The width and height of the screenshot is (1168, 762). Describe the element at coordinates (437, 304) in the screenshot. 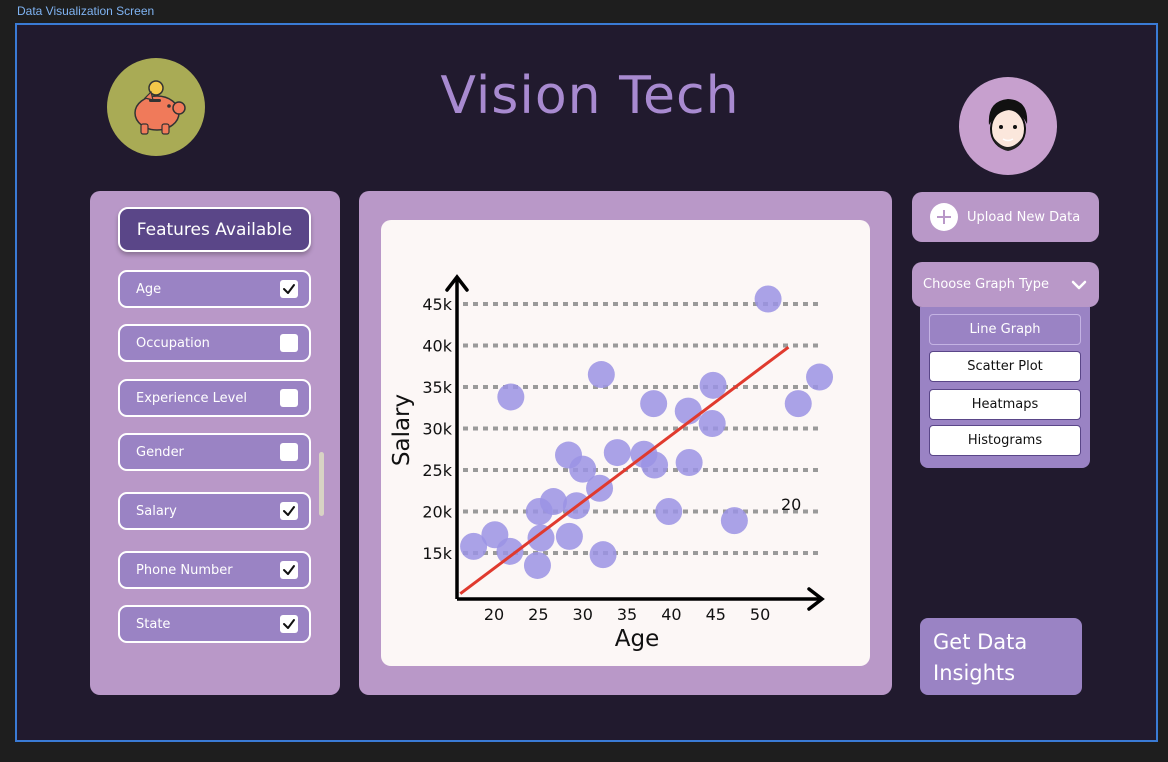

I see `y-tick-label: 45k` at that location.